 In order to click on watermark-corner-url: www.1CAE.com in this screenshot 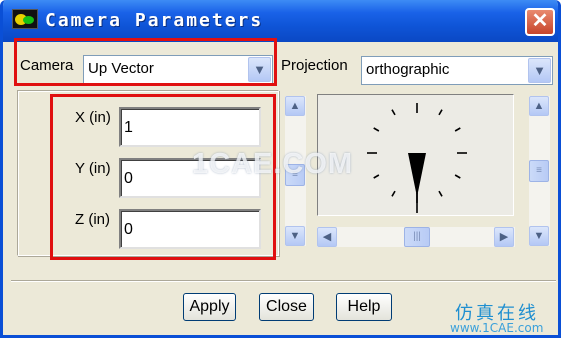, I will do `click(497, 328)`.